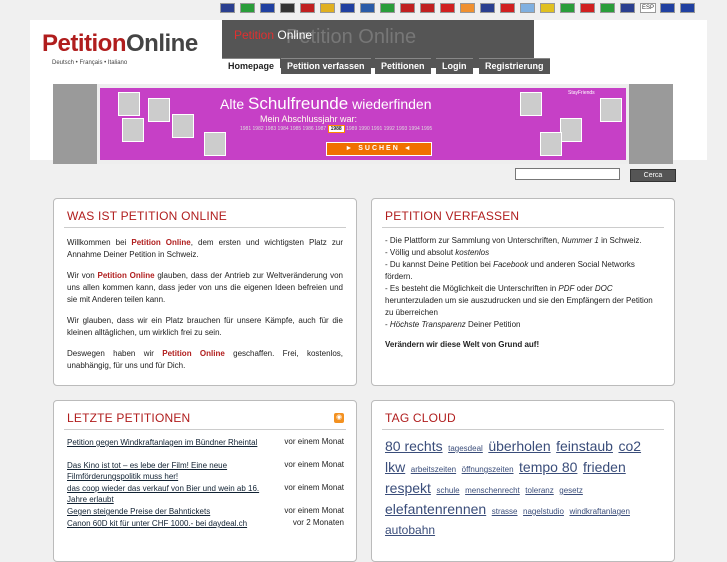  What do you see at coordinates (627, 8) in the screenshot?
I see `nz-flag` at bounding box center [627, 8].